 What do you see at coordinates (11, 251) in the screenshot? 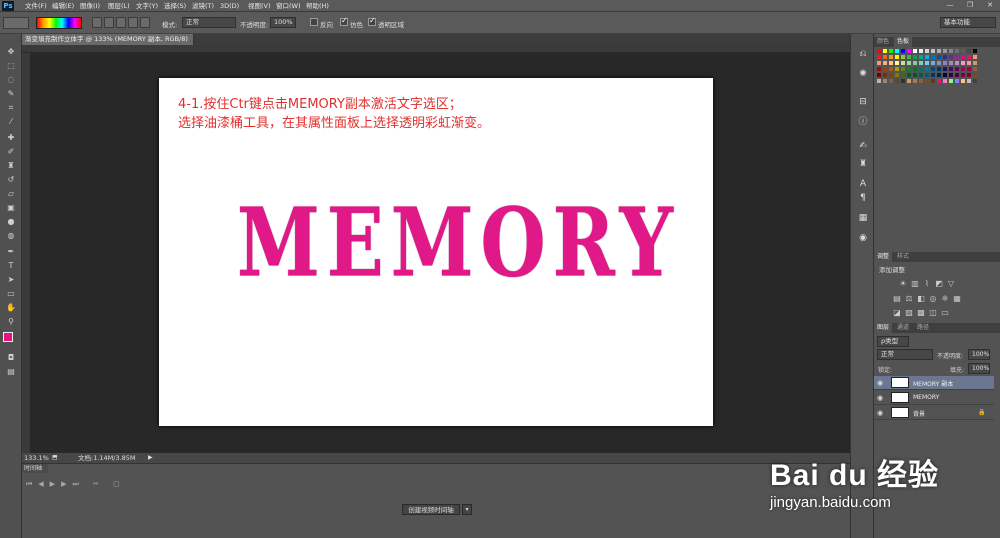
I see `pen-tool-icon: ✒` at bounding box center [11, 251].